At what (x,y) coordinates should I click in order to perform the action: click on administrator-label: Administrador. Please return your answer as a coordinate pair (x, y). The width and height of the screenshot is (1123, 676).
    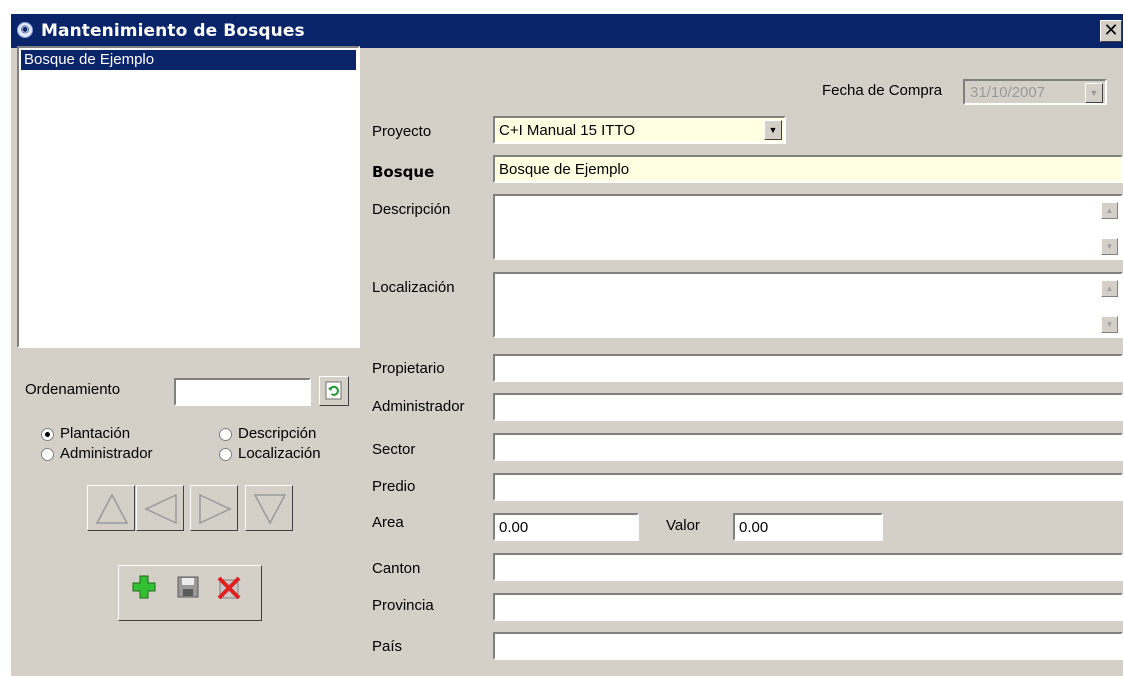
    Looking at the image, I should click on (418, 406).